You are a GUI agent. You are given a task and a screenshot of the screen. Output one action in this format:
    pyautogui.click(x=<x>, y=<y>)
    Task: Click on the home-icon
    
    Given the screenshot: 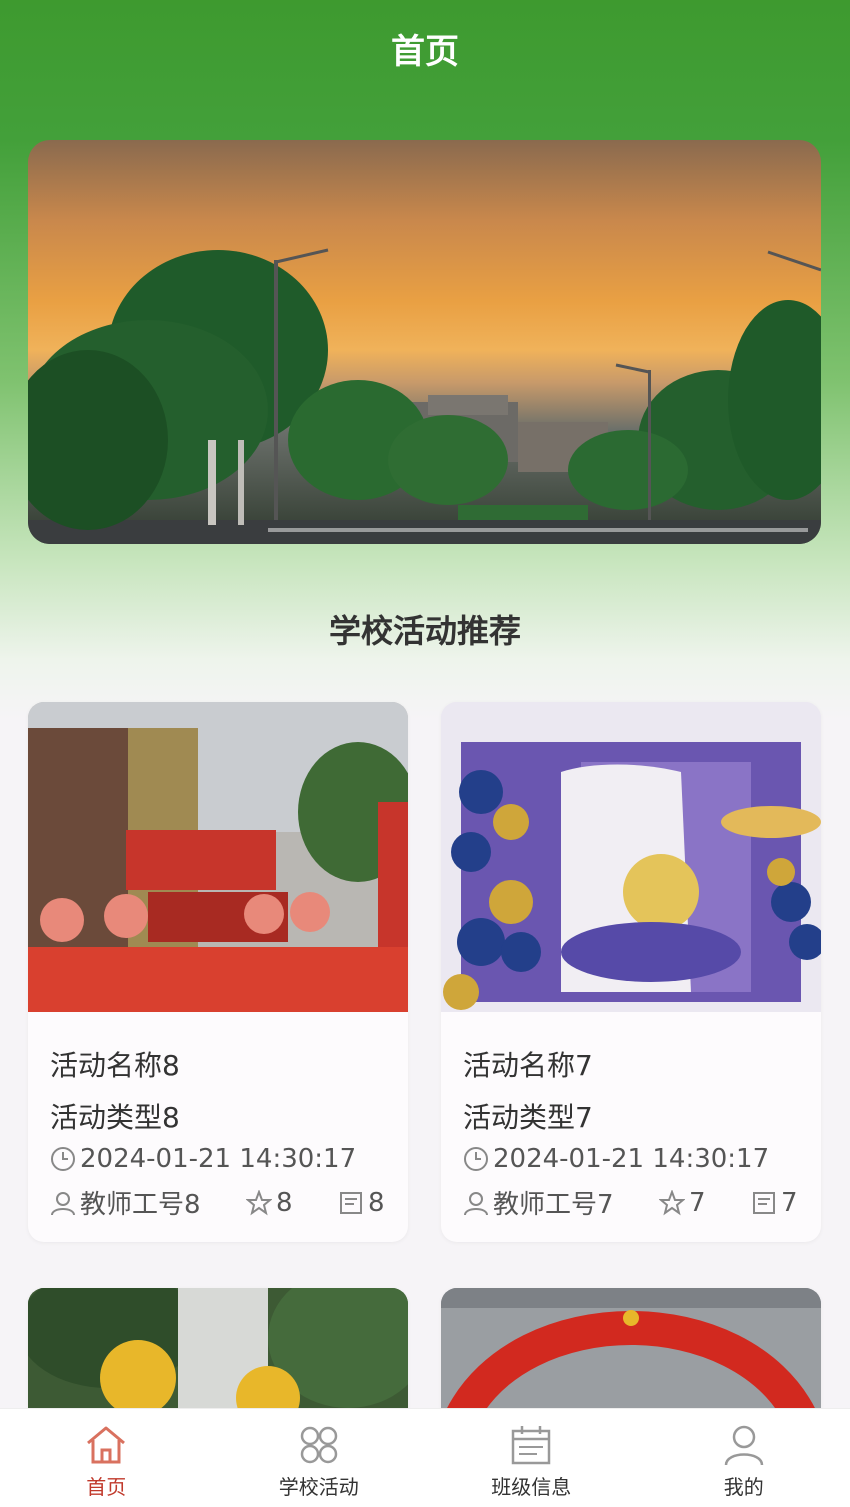 What is the action you would take?
    pyautogui.click(x=106, y=1445)
    